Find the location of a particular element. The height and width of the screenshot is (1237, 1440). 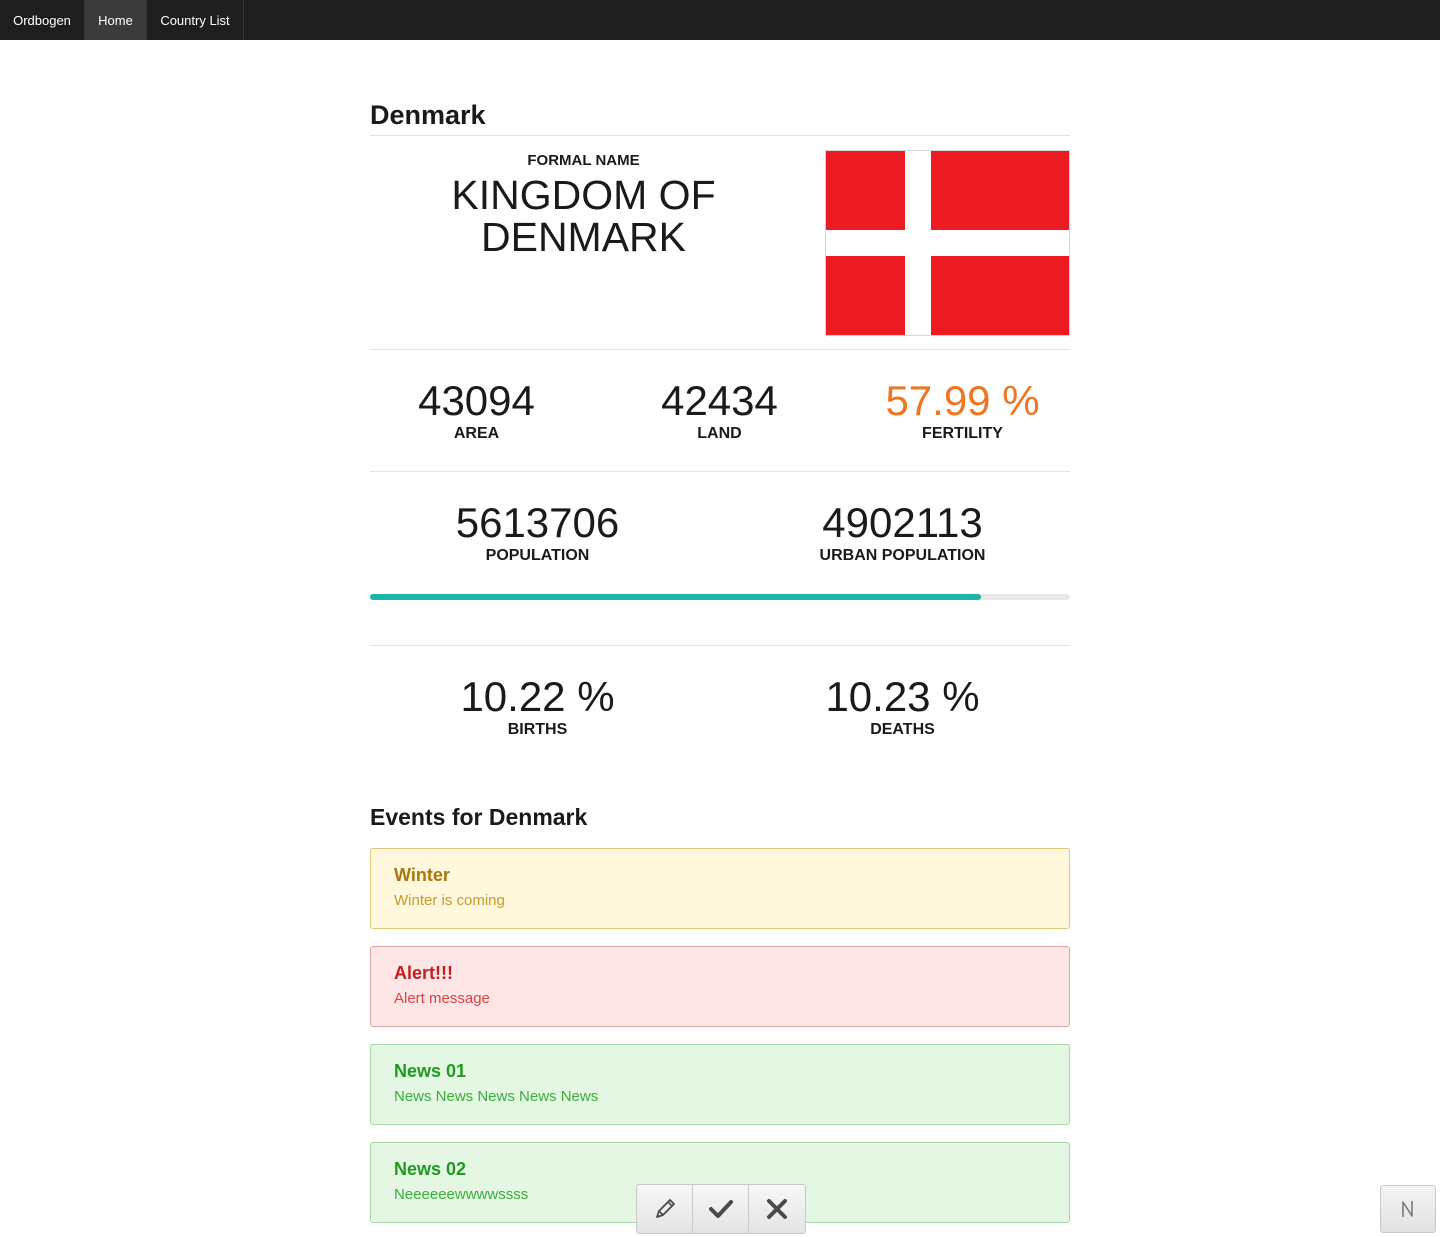

event-title: News 02 is located at coordinates (430, 1169).